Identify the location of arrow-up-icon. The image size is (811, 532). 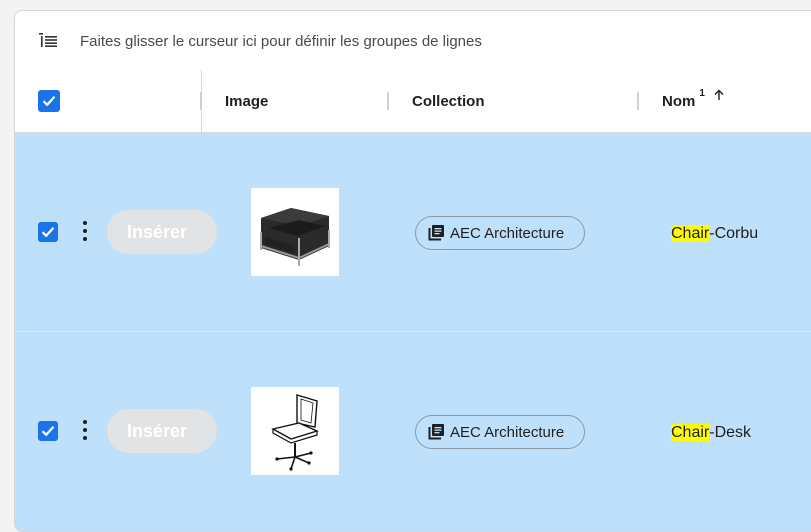
(719, 95).